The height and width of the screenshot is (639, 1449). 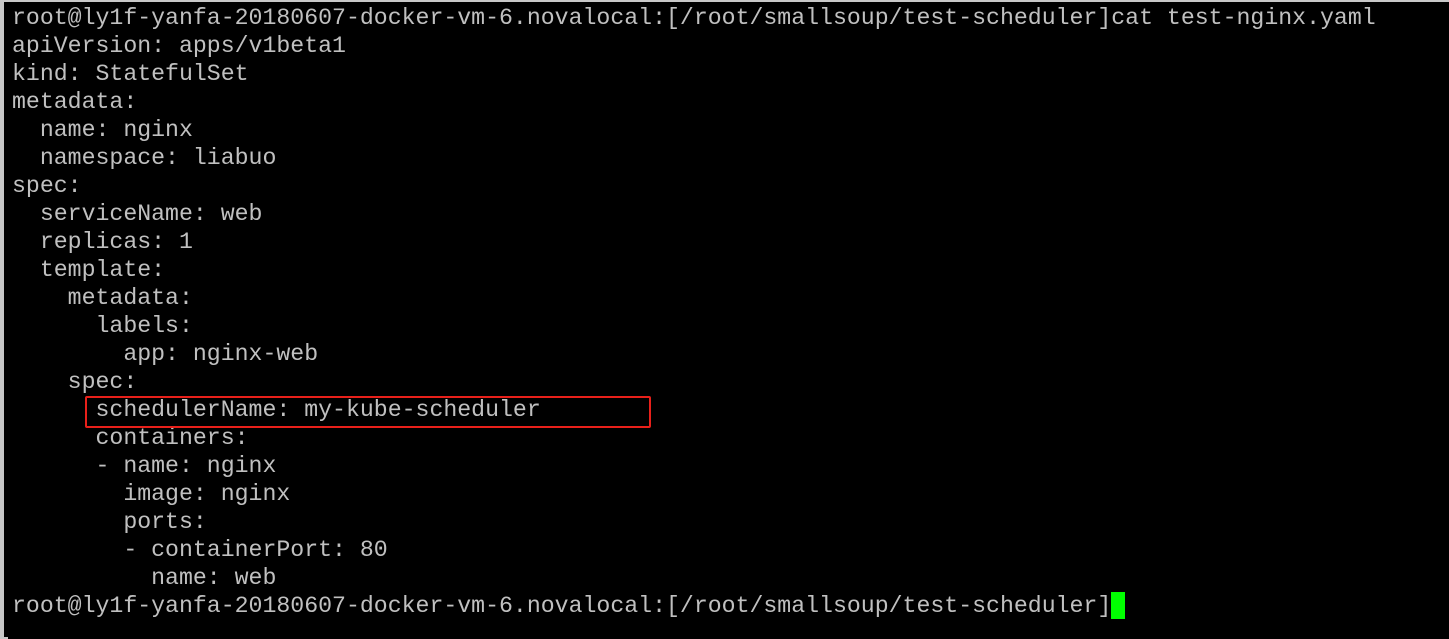 I want to click on output-line: ports:, so click(x=109, y=522).